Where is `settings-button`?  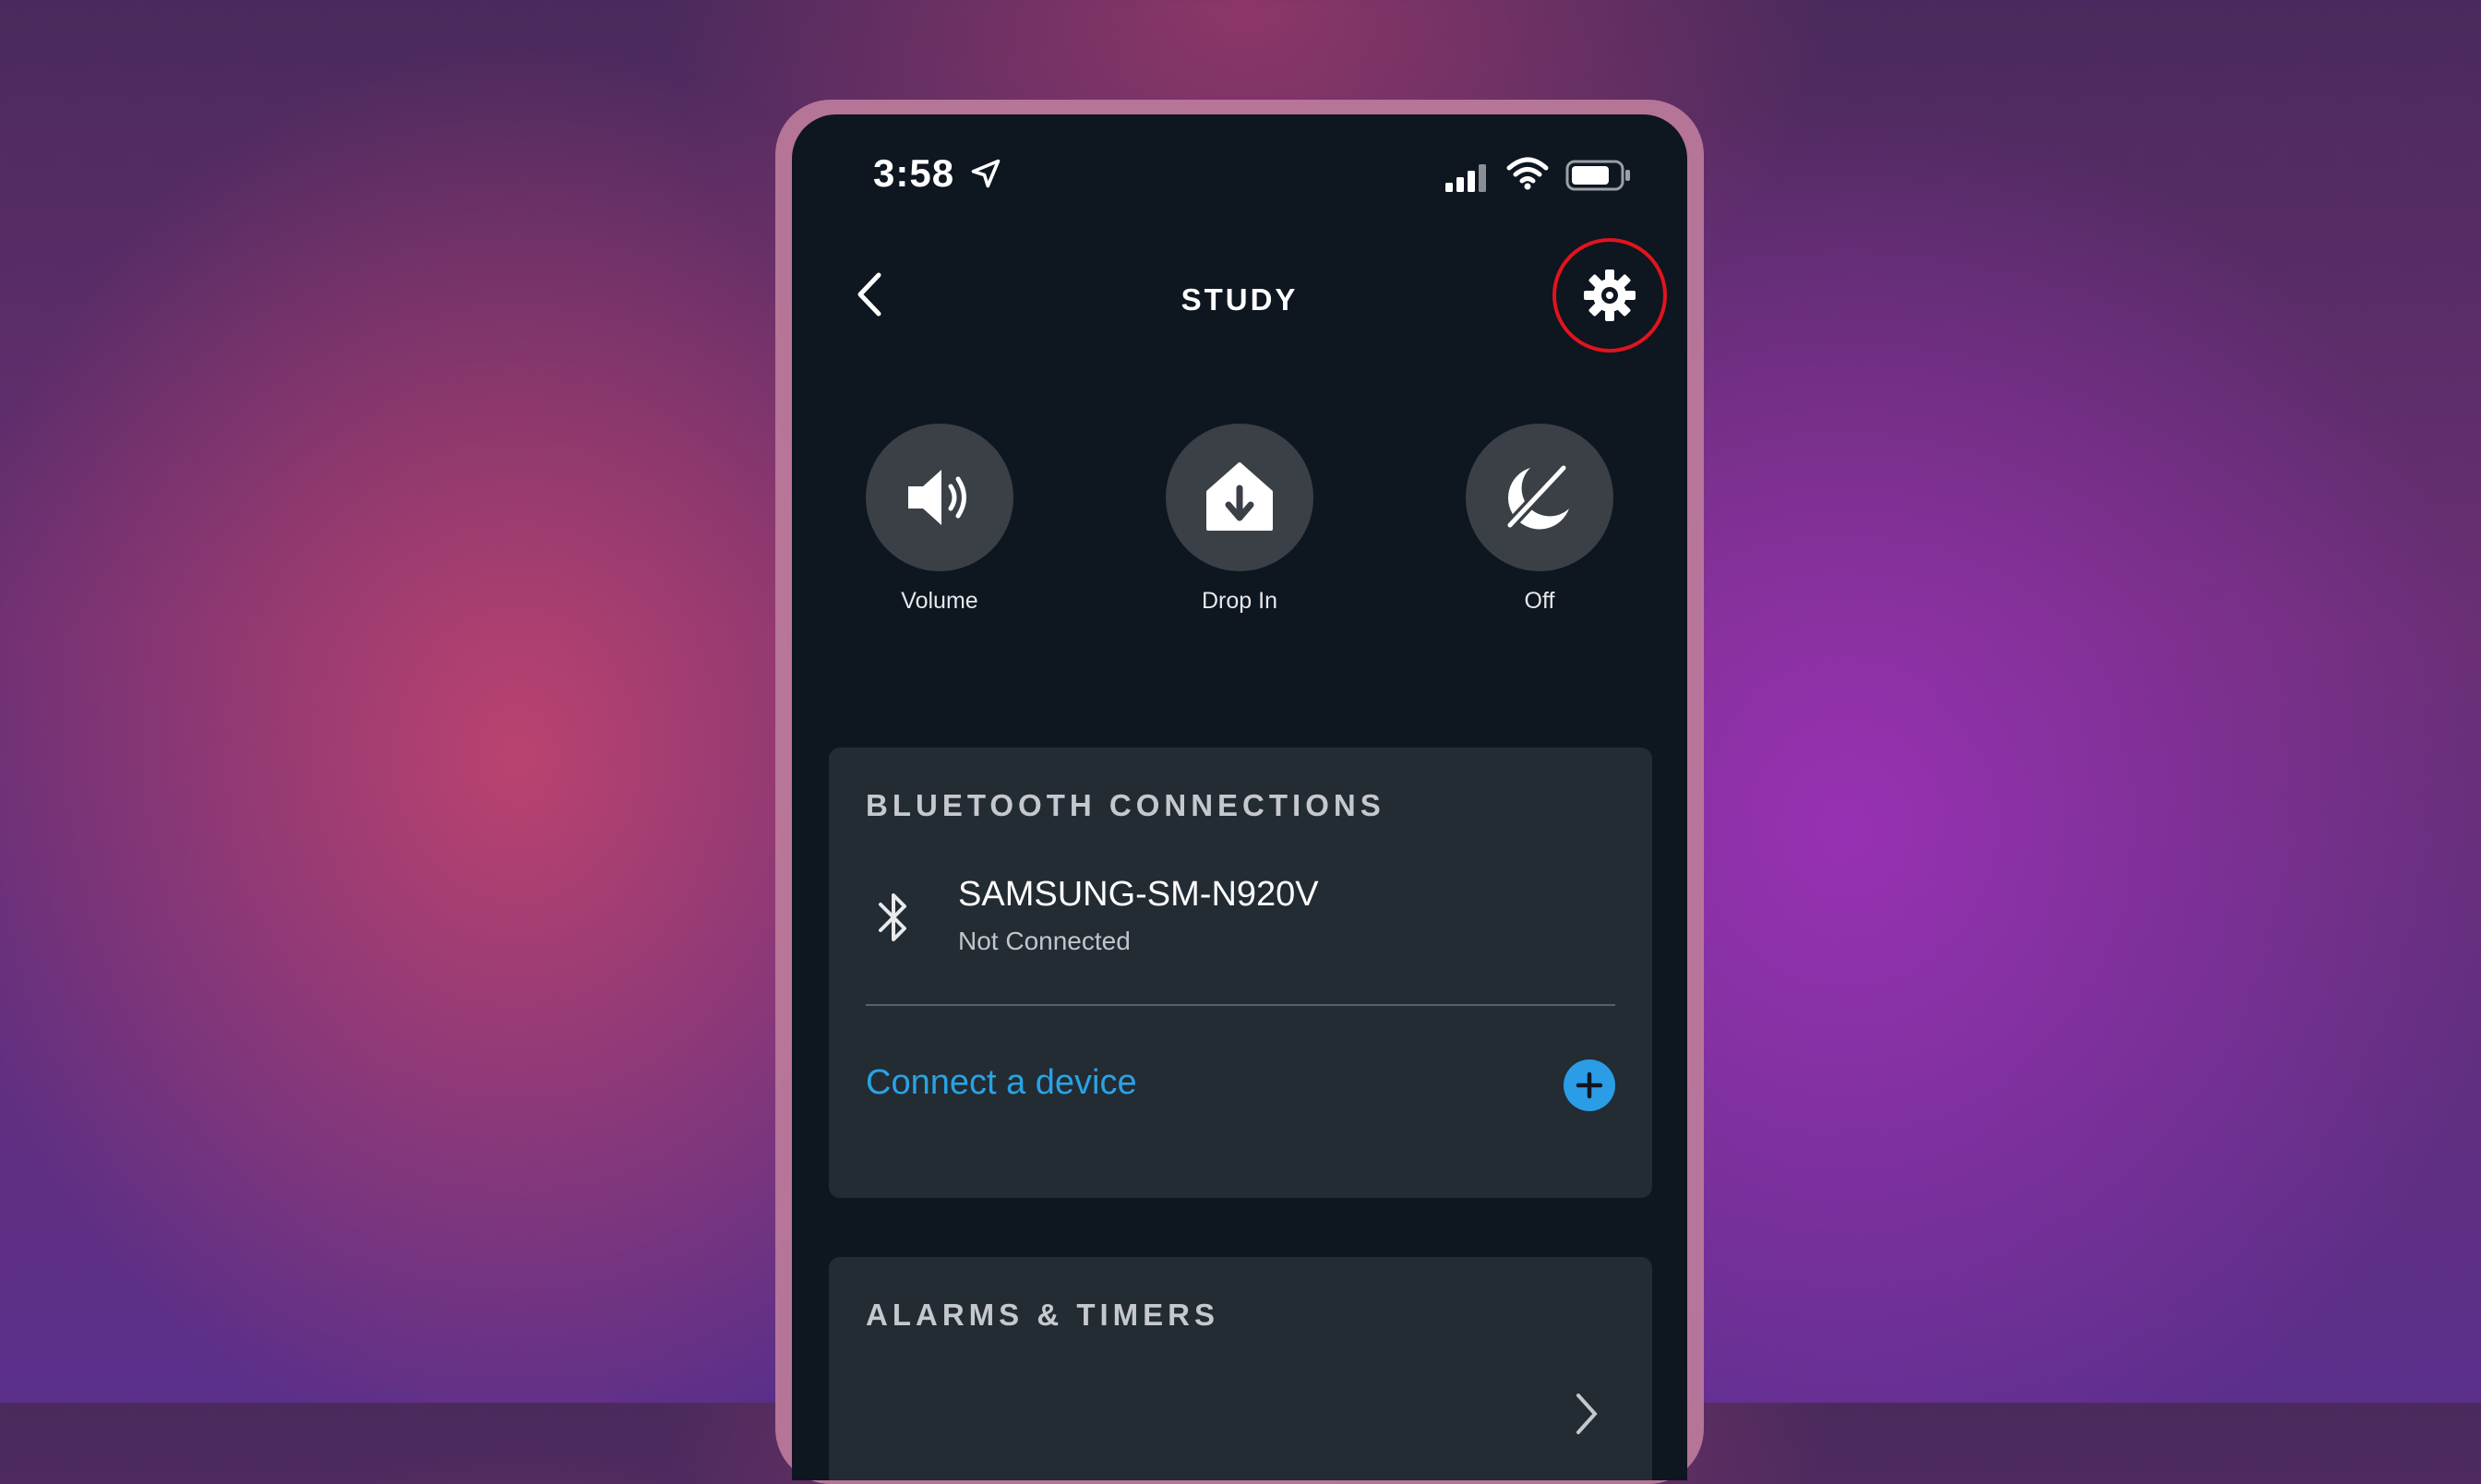 settings-button is located at coordinates (1609, 295).